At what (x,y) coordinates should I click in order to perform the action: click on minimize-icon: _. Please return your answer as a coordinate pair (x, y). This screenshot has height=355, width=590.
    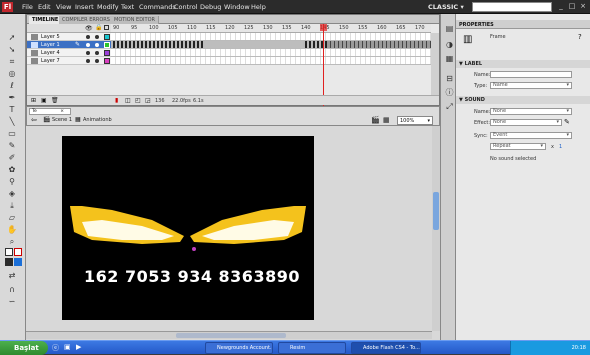
    Looking at the image, I should click on (561, 6).